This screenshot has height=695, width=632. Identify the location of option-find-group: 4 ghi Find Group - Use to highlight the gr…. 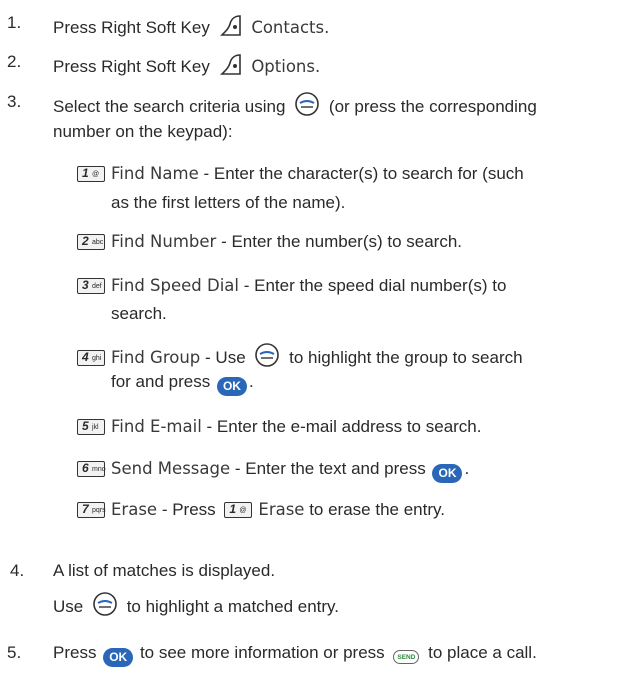
(300, 357).